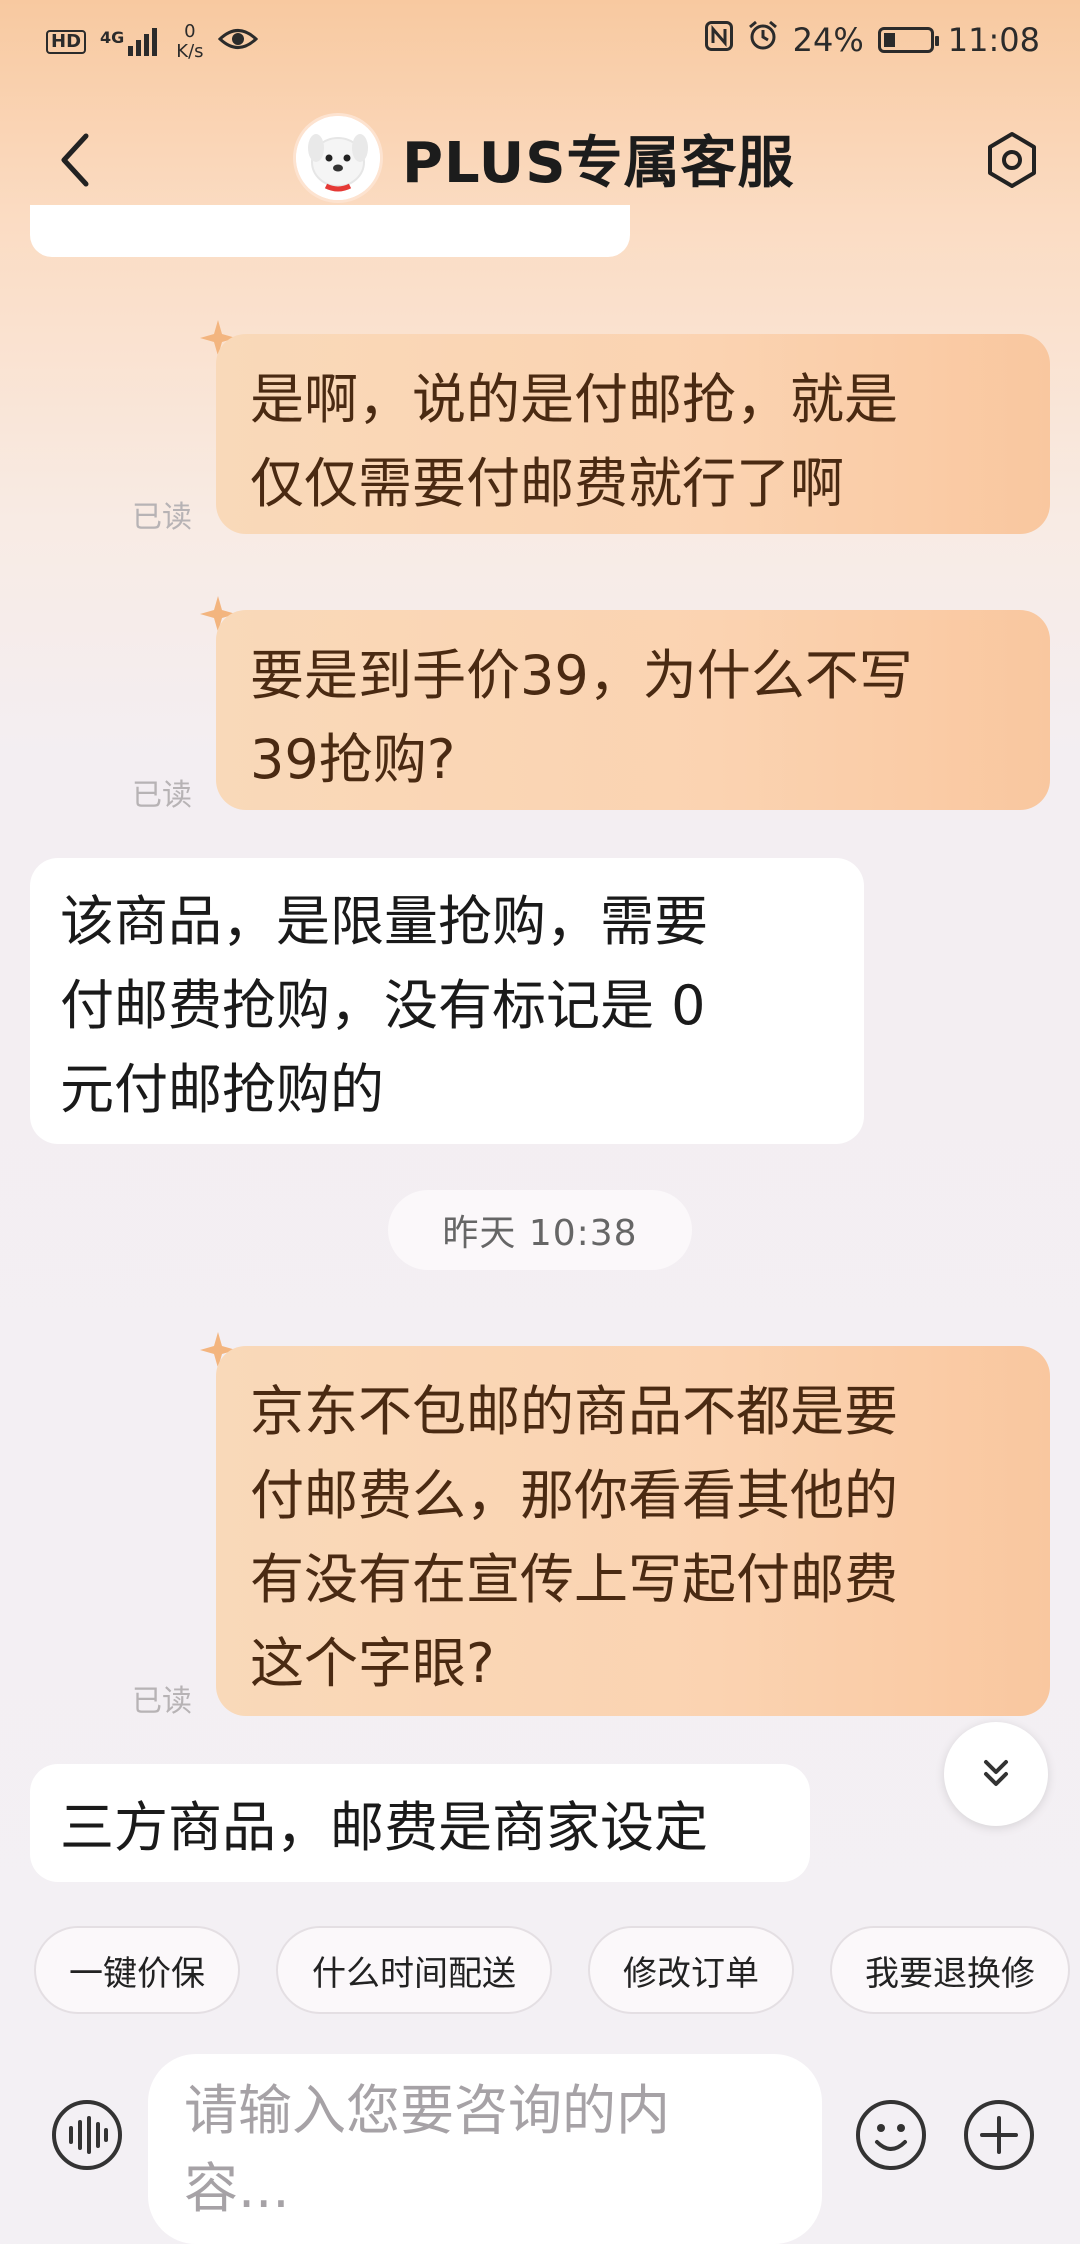 This screenshot has height=2244, width=1080. I want to click on eye-icon, so click(237, 42).